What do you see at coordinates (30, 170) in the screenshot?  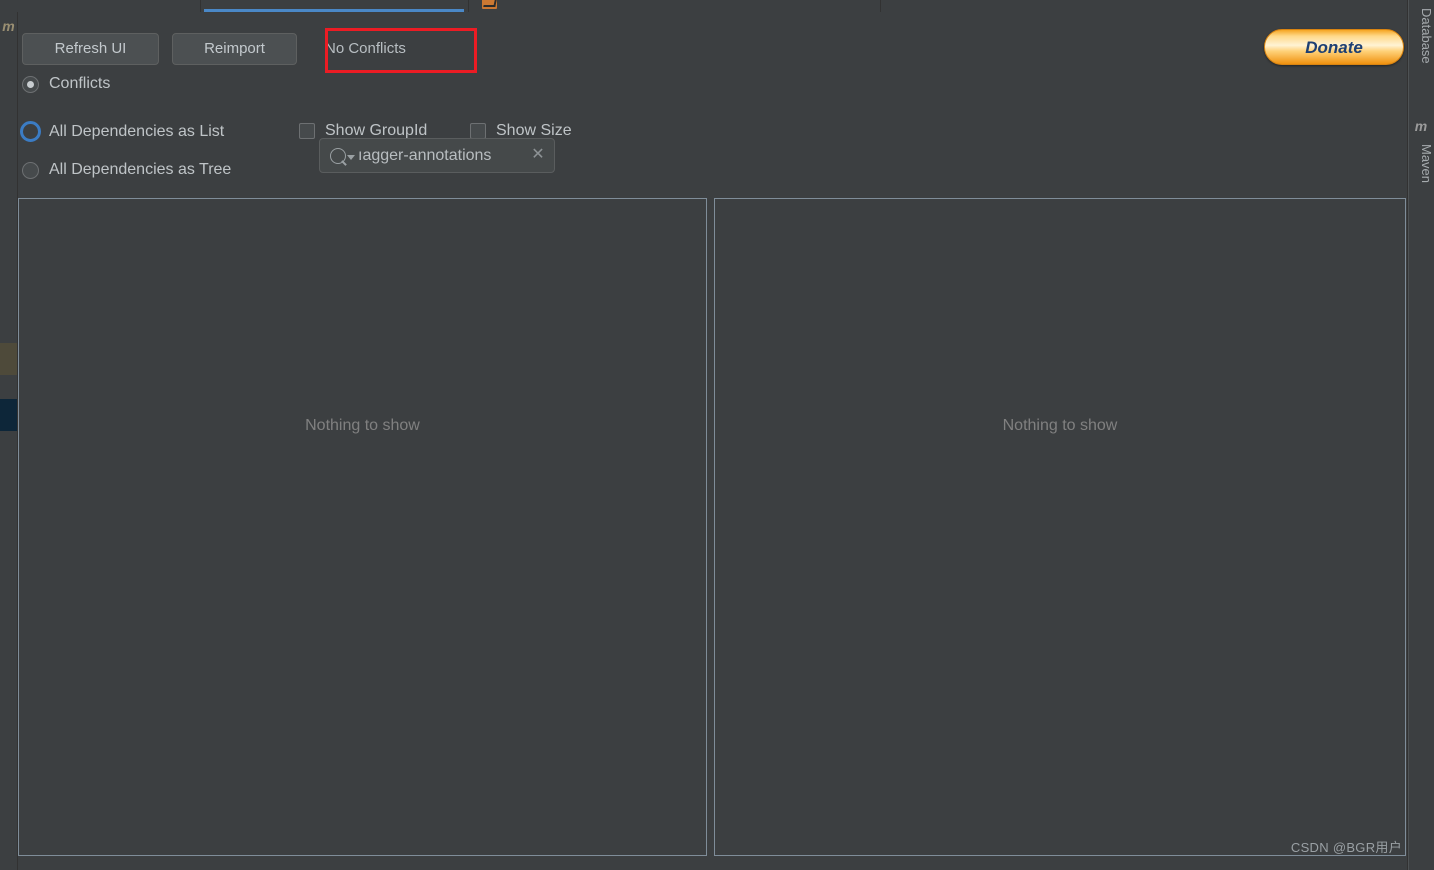 I see `radio-indicator-all-dependencies-as-tree` at bounding box center [30, 170].